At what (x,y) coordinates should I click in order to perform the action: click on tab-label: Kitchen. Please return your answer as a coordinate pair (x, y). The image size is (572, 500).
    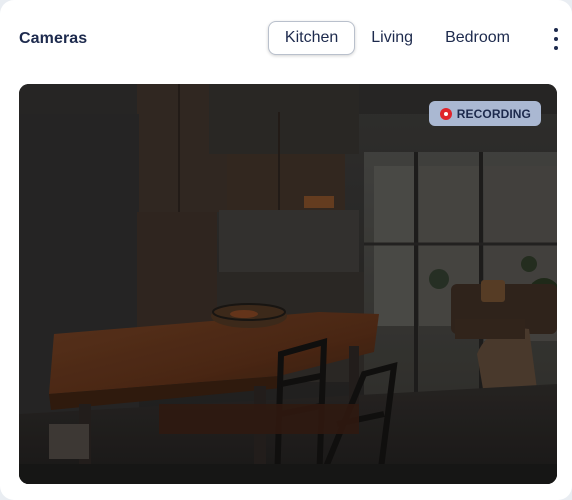
    Looking at the image, I should click on (311, 37).